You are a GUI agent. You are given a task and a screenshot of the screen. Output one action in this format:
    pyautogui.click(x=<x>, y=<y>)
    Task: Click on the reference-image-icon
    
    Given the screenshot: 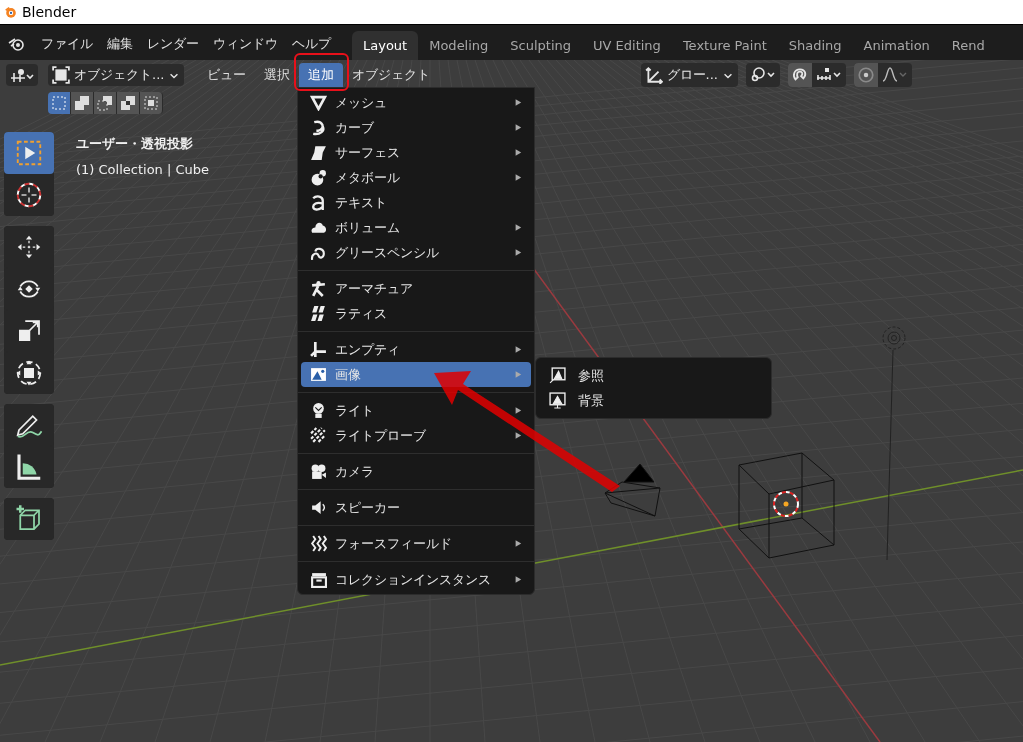 What is the action you would take?
    pyautogui.click(x=557, y=375)
    